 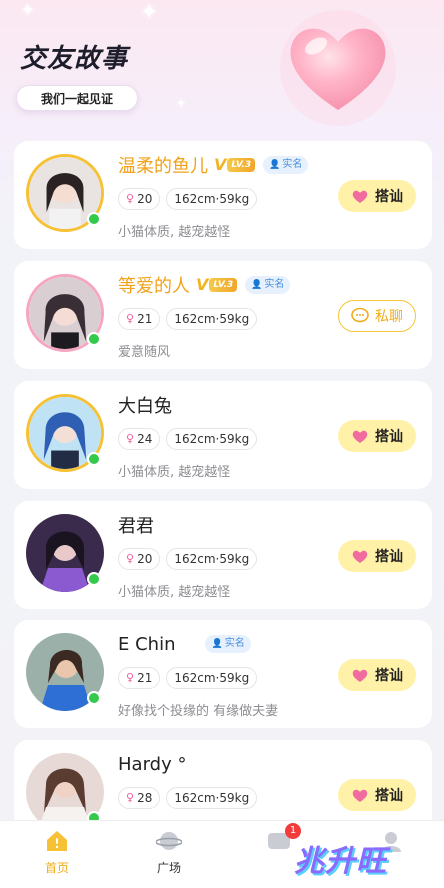 I want to click on user-bio: 爱意随风, so click(x=144, y=352).